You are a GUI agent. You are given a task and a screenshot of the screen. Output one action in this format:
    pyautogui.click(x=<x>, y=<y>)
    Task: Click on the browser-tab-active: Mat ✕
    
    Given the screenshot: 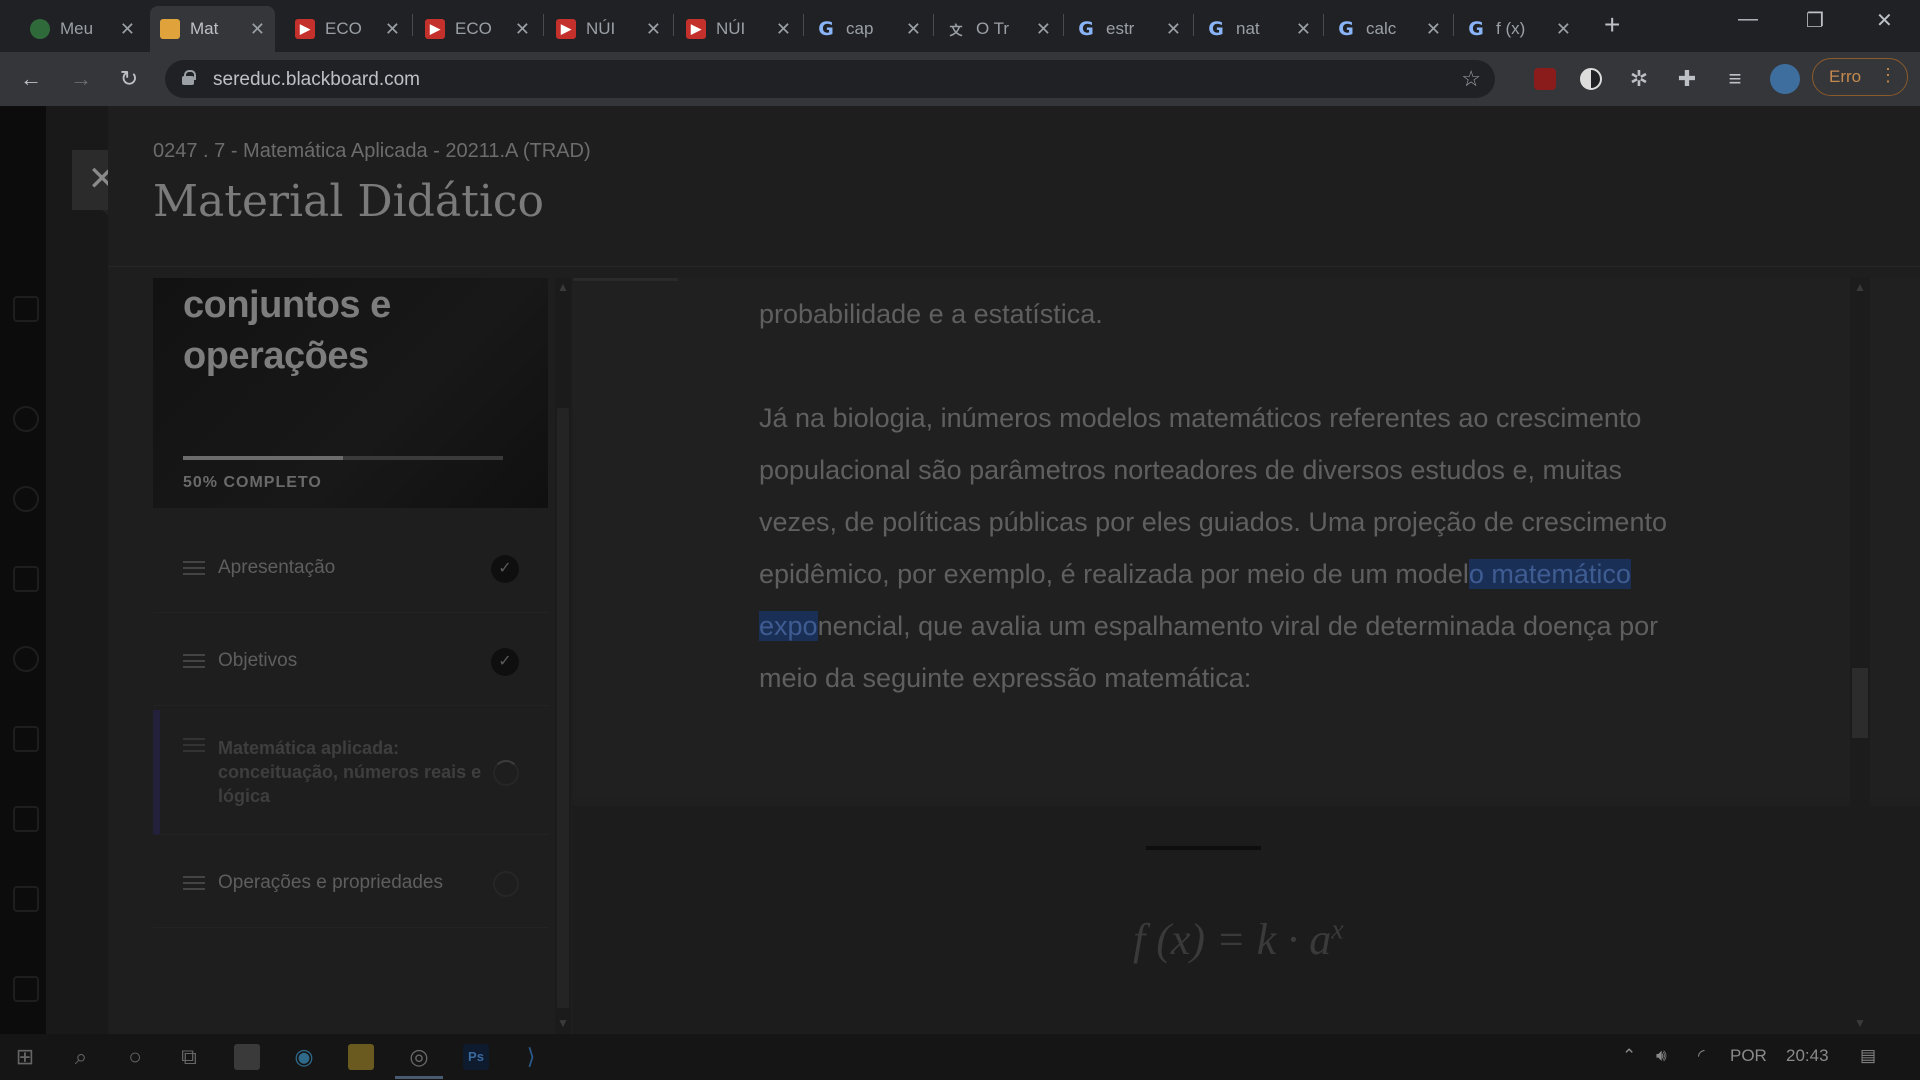 What is the action you would take?
    pyautogui.click(x=212, y=29)
    